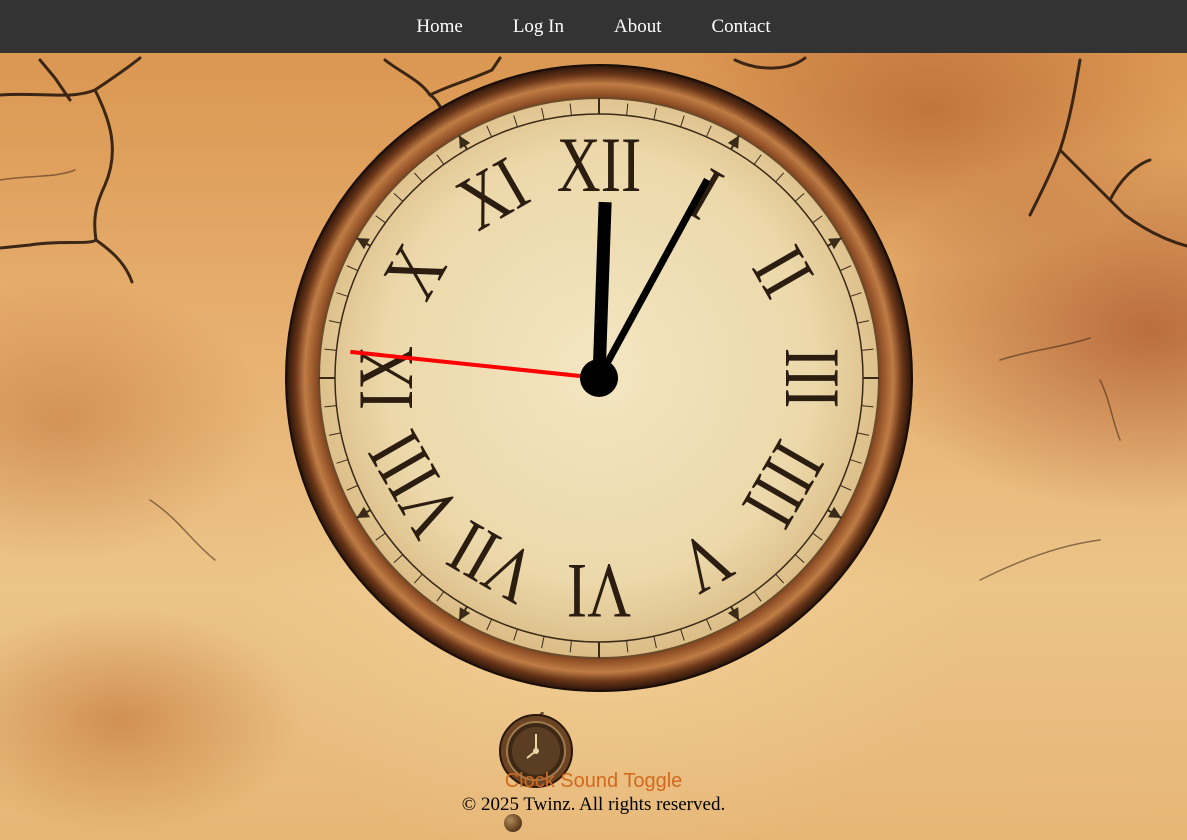 The width and height of the screenshot is (1187, 840). What do you see at coordinates (599, 166) in the screenshot?
I see `clock-numeral: XII` at bounding box center [599, 166].